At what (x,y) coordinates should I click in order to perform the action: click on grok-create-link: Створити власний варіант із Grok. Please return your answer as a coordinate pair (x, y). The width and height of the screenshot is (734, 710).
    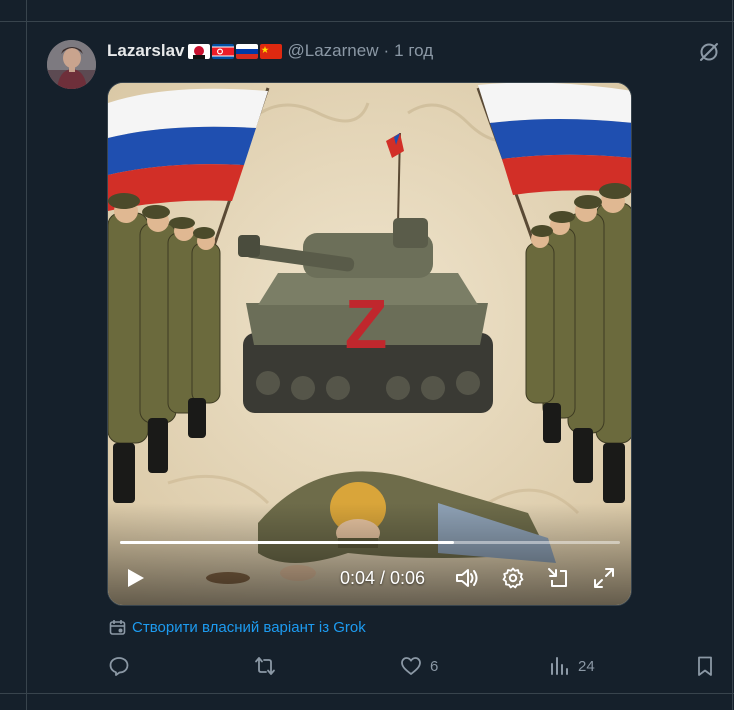
    Looking at the image, I should click on (237, 627).